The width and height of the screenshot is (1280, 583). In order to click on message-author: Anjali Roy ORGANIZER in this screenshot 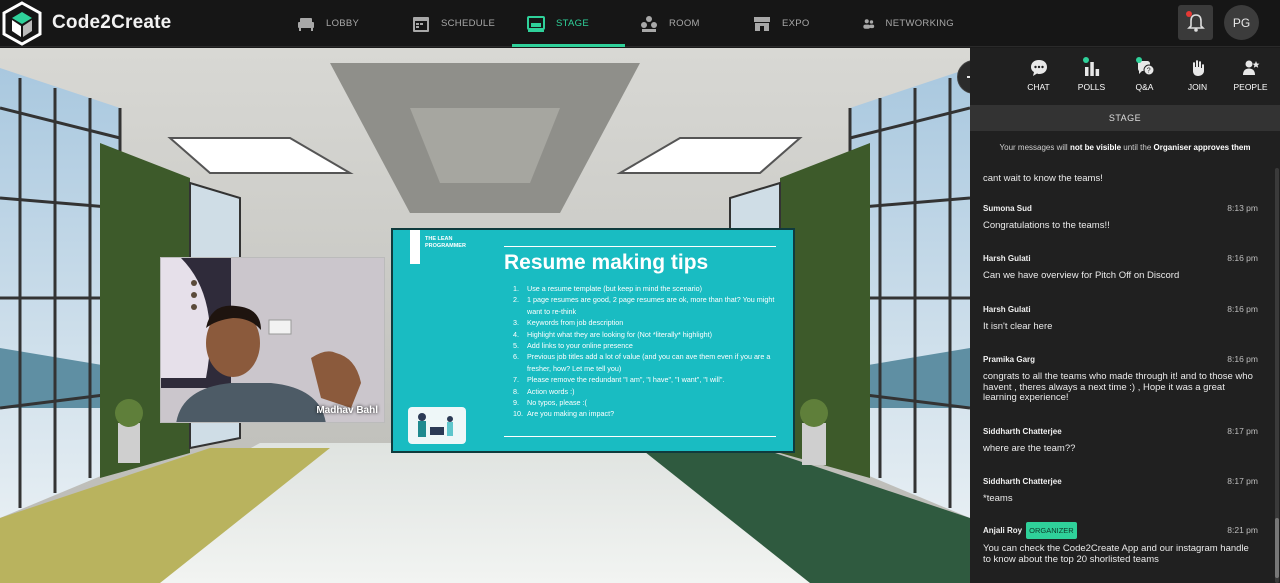, I will do `click(1030, 530)`.